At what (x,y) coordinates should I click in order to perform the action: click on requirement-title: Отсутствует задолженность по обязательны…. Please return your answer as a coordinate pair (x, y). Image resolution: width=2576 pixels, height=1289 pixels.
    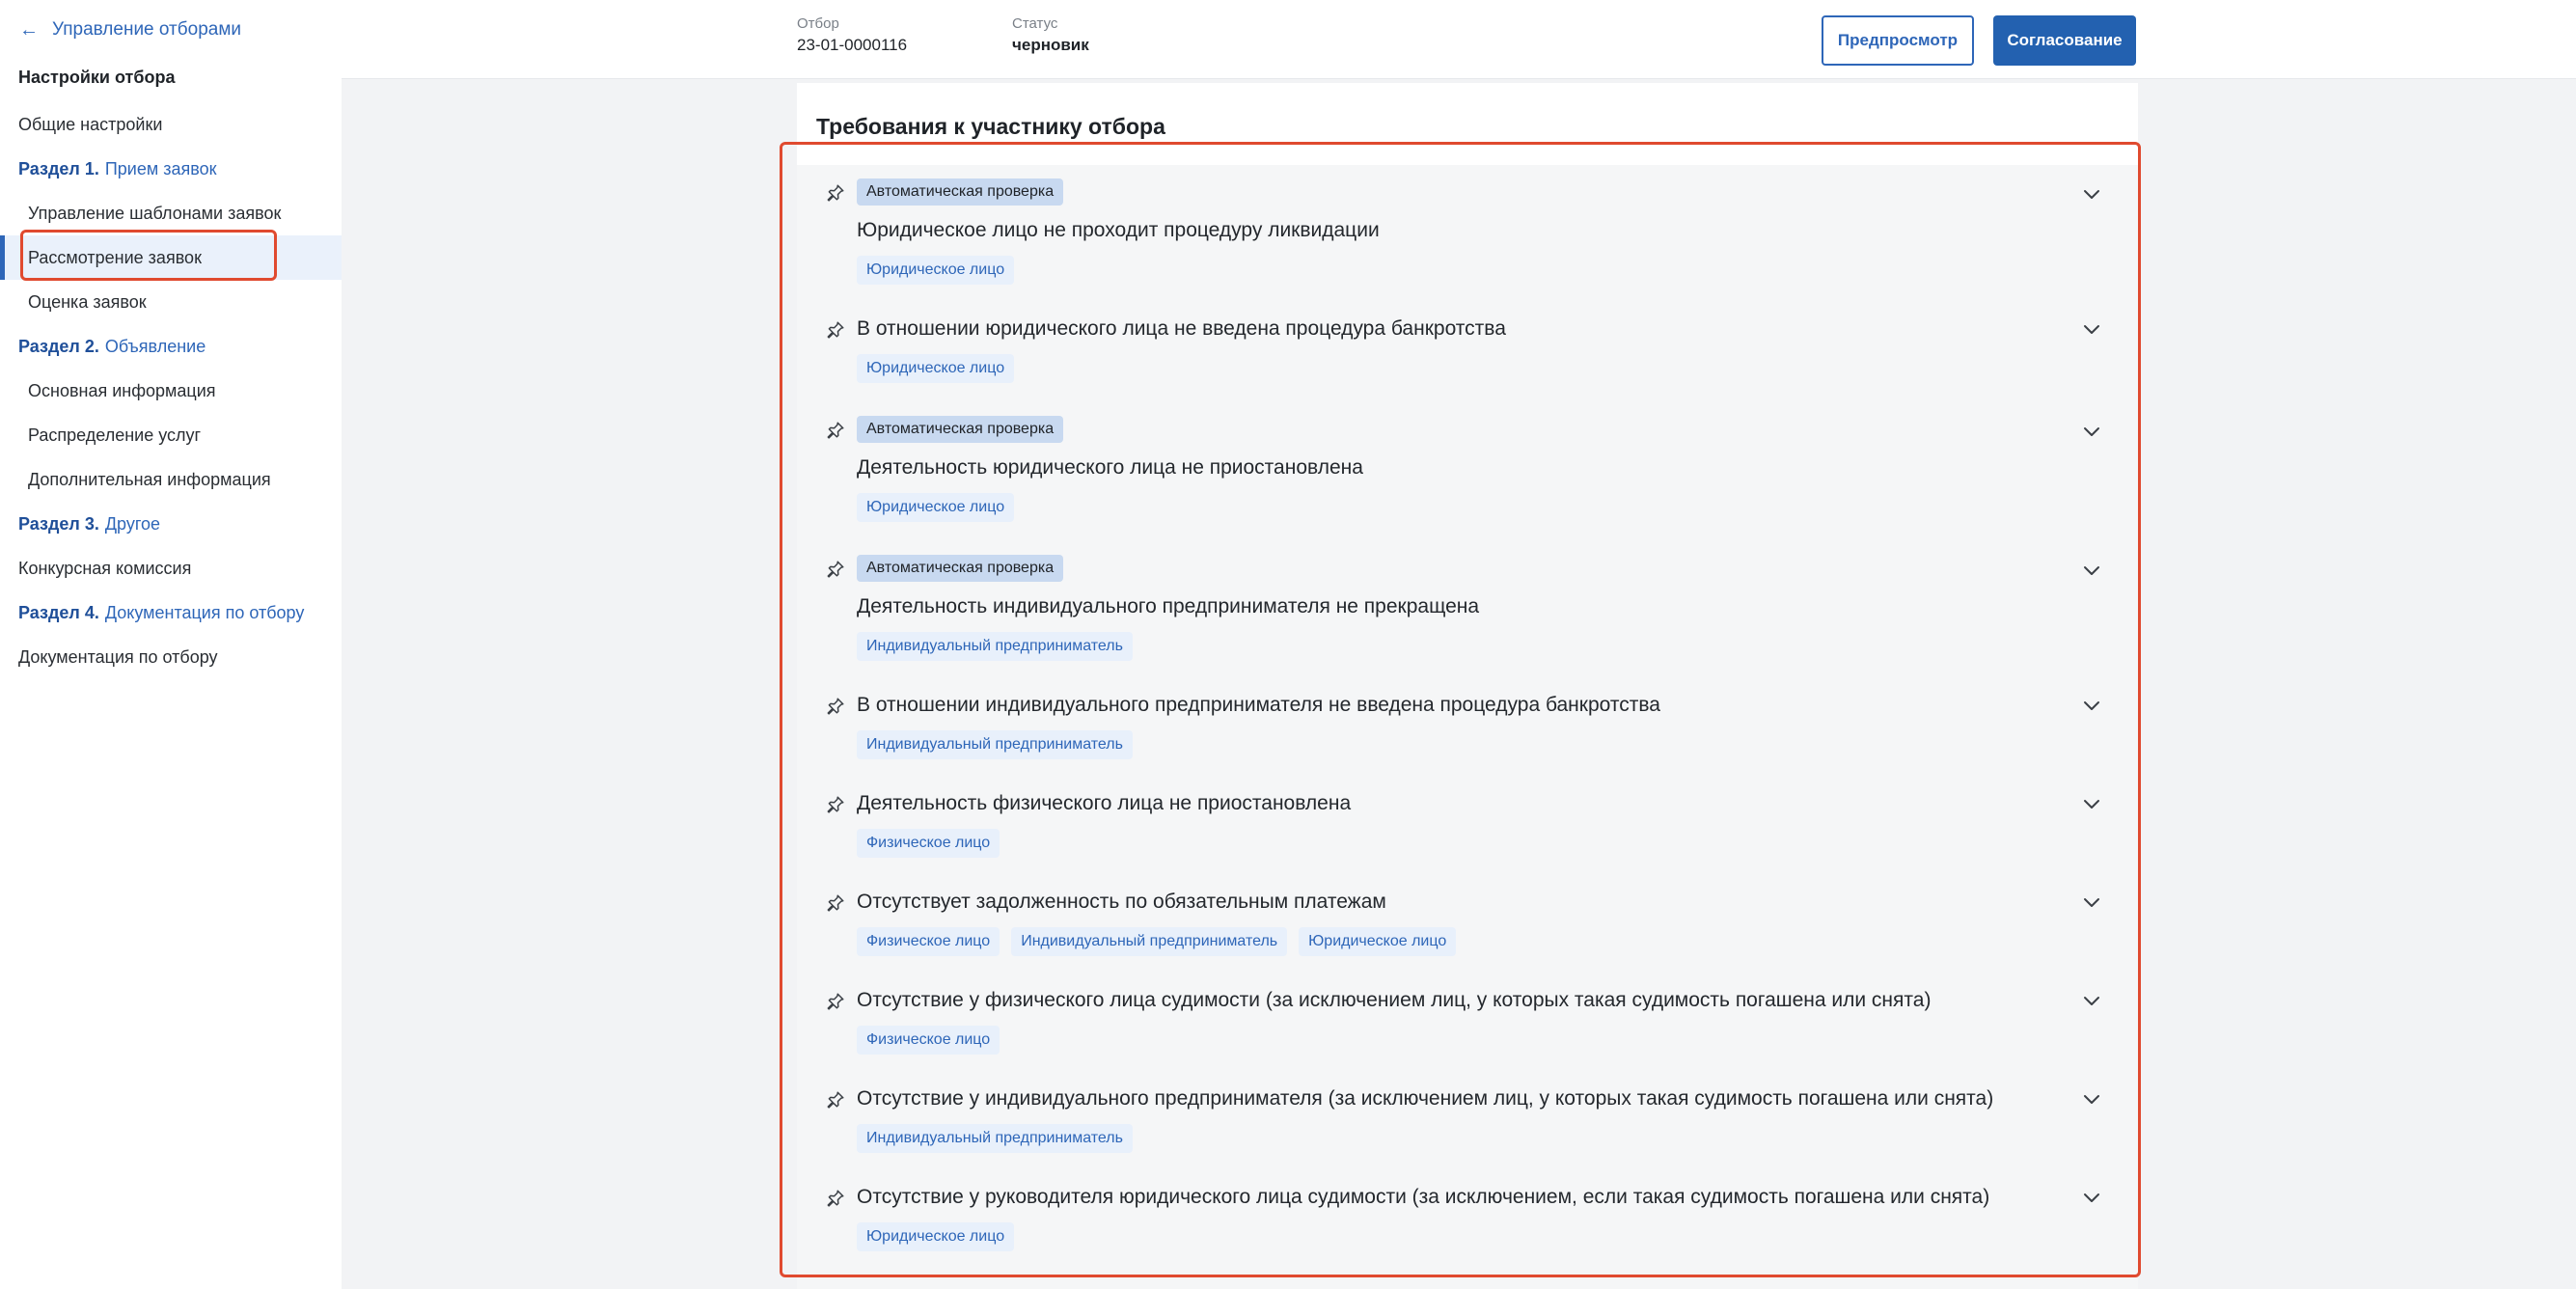
    Looking at the image, I should click on (1122, 902).